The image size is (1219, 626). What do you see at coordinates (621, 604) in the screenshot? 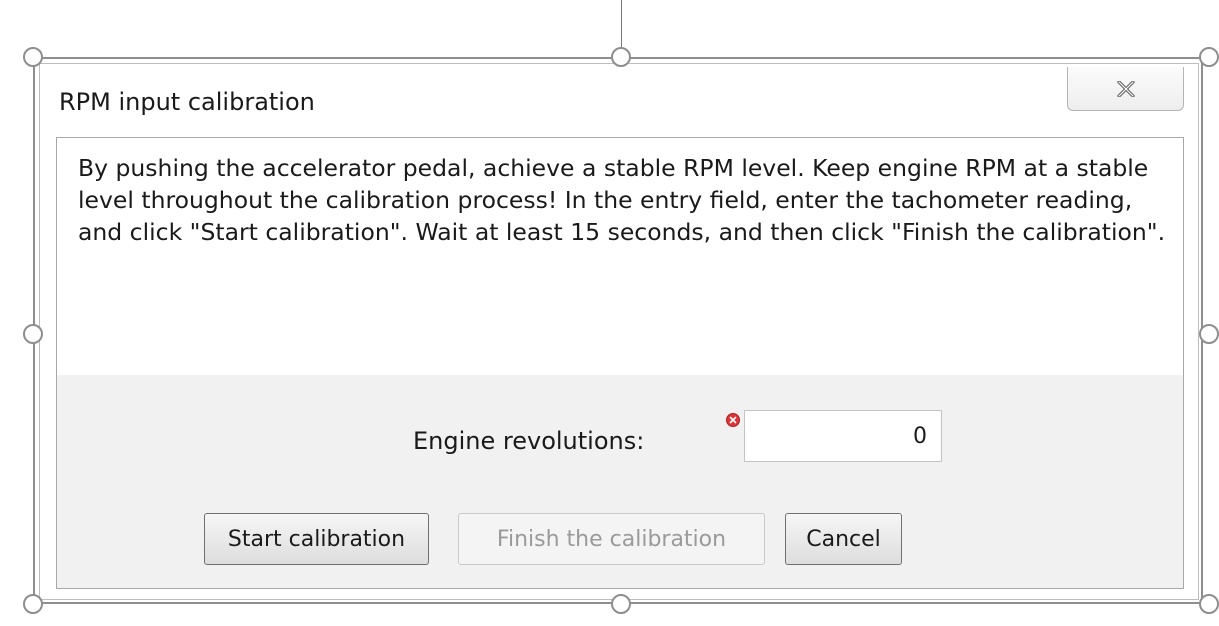
I see `resize-handle-bottom` at bounding box center [621, 604].